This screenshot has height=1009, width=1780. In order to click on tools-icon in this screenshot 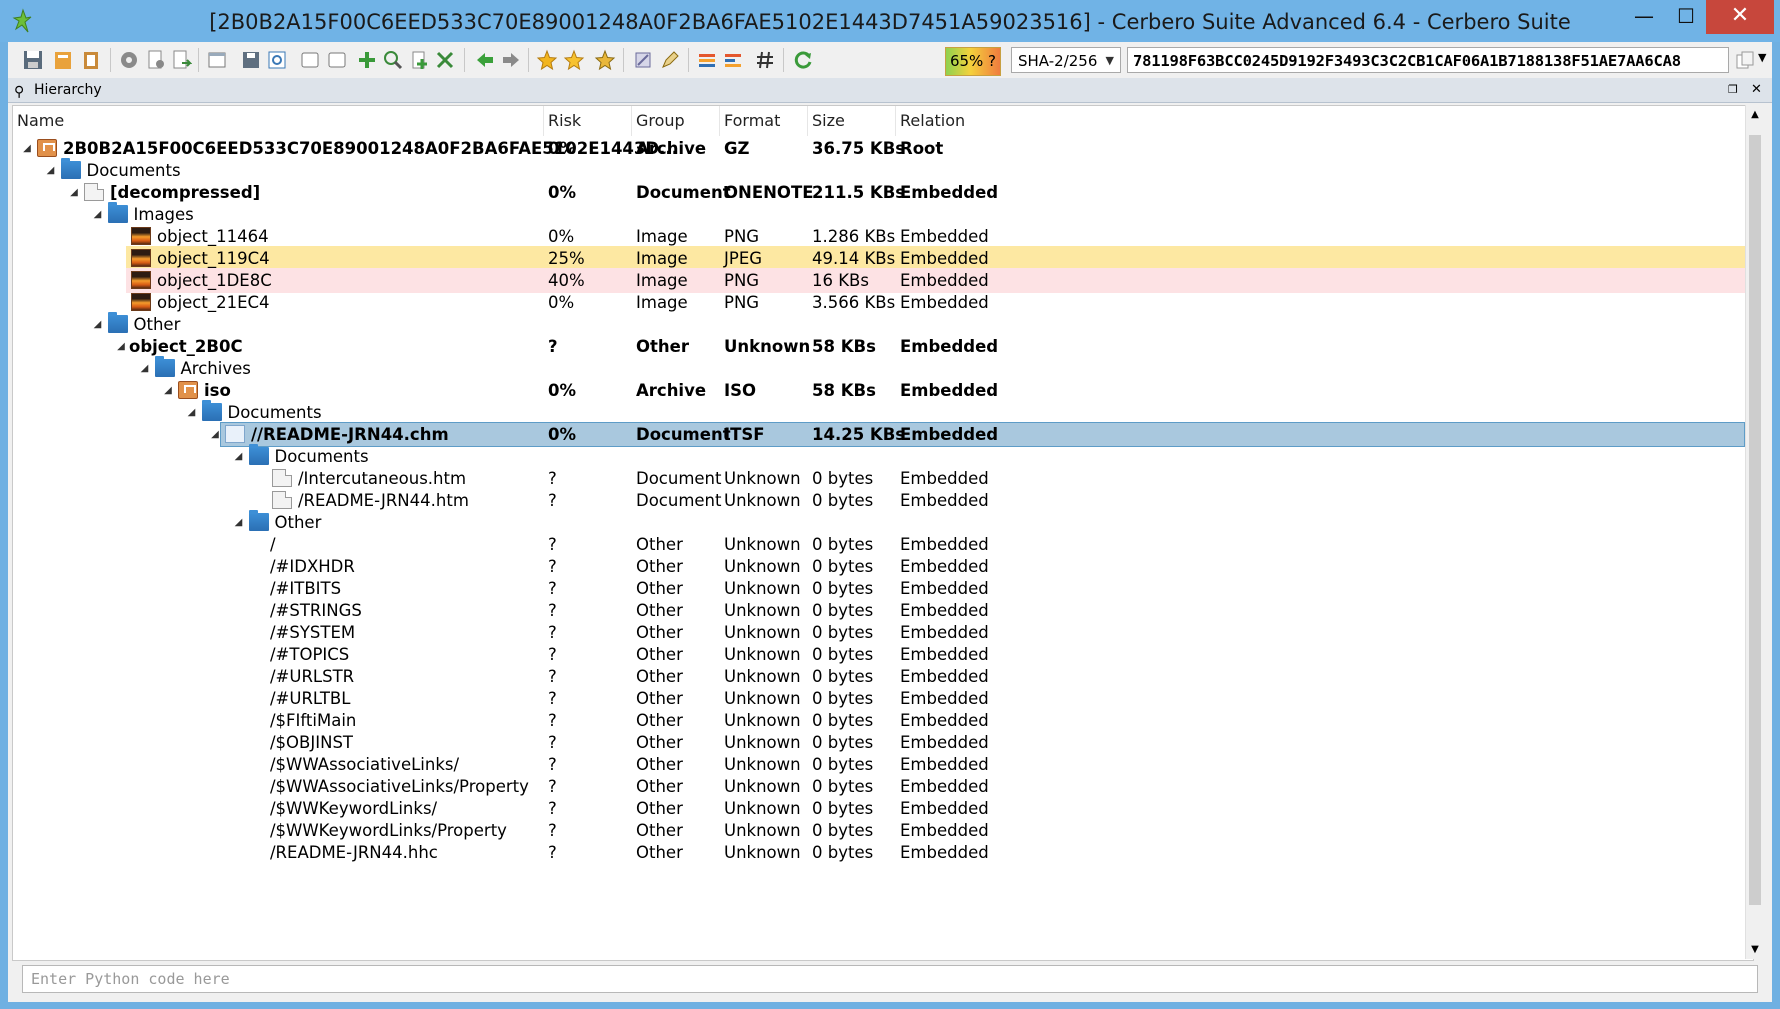, I will do `click(643, 60)`.